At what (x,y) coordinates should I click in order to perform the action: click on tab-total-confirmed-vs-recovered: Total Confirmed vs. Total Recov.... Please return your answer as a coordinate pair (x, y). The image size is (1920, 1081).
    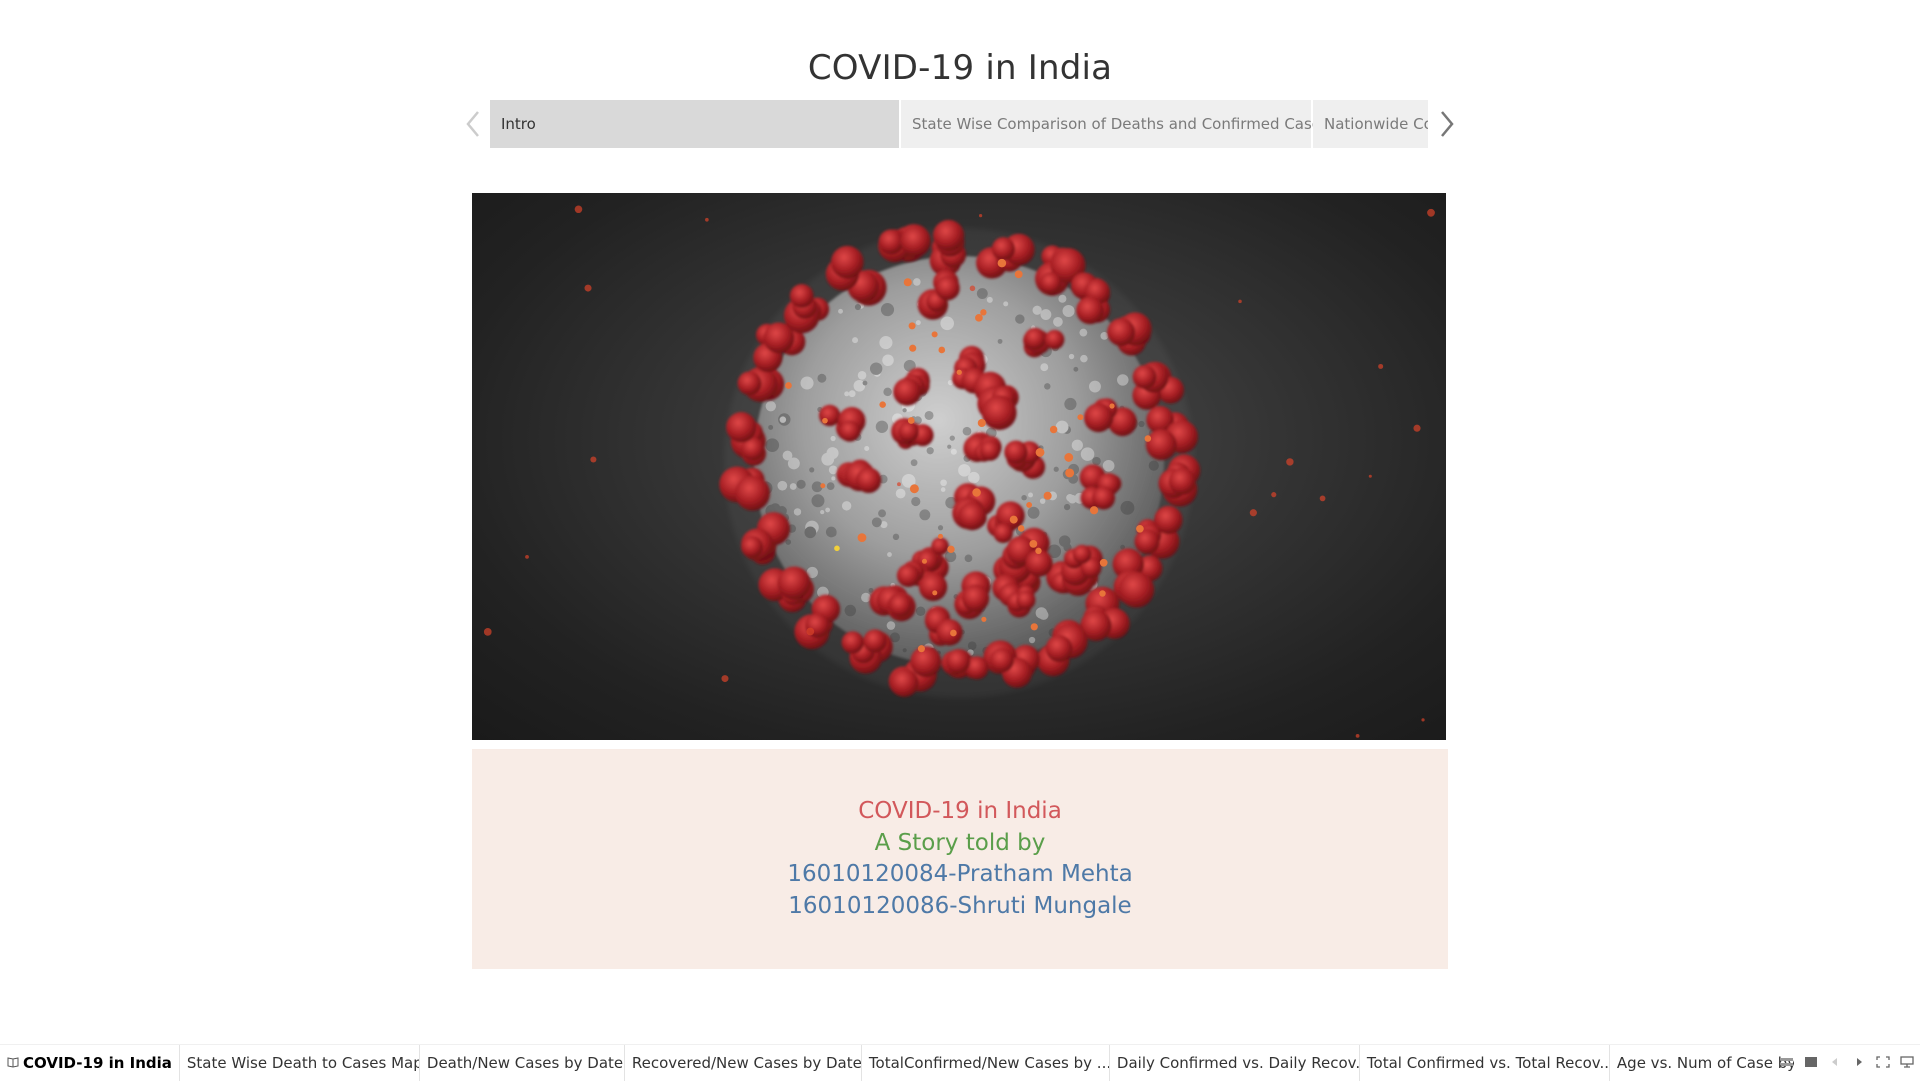
    Looking at the image, I should click on (1485, 1063).